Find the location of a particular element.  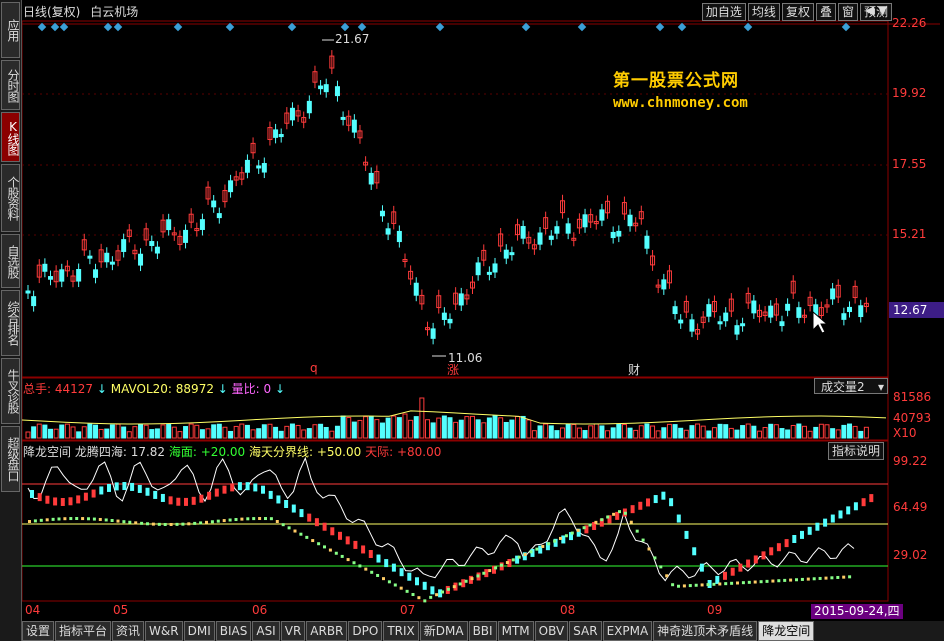

tab-asi: ASI is located at coordinates (266, 631).